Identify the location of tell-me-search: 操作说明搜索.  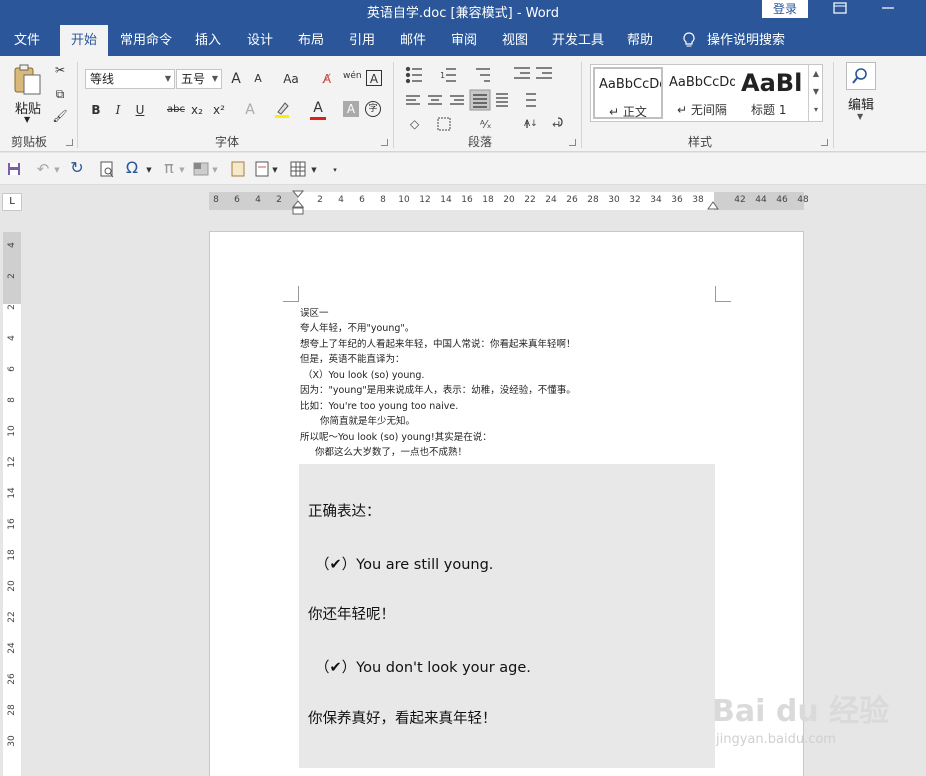
(746, 40).